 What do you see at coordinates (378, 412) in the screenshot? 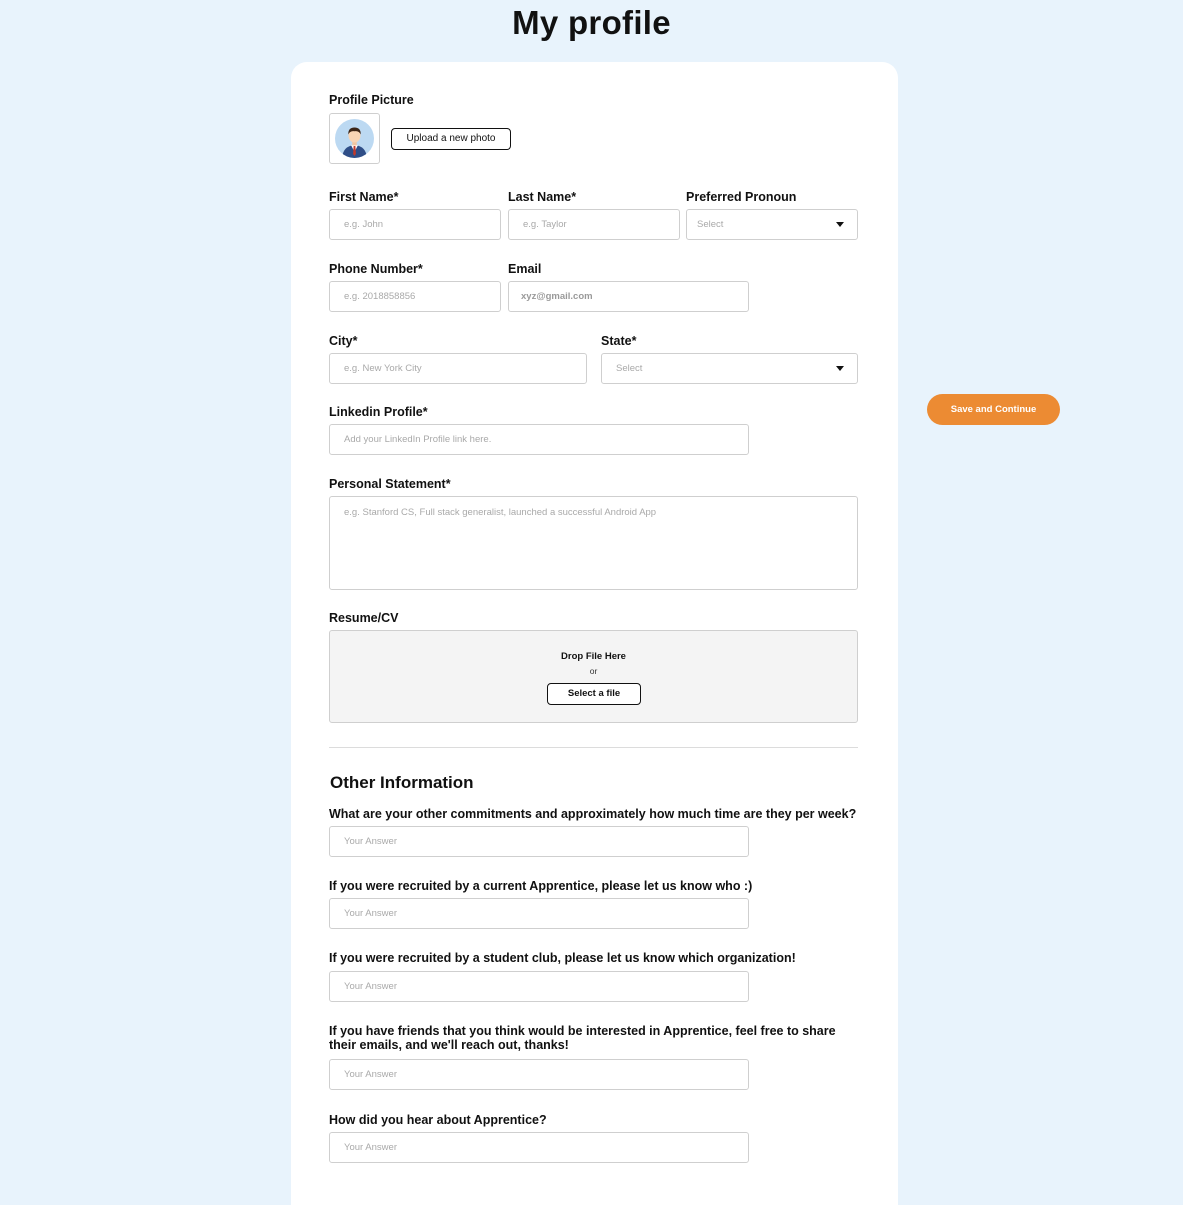
I see `linkedin-label: Linkedin Profile*` at bounding box center [378, 412].